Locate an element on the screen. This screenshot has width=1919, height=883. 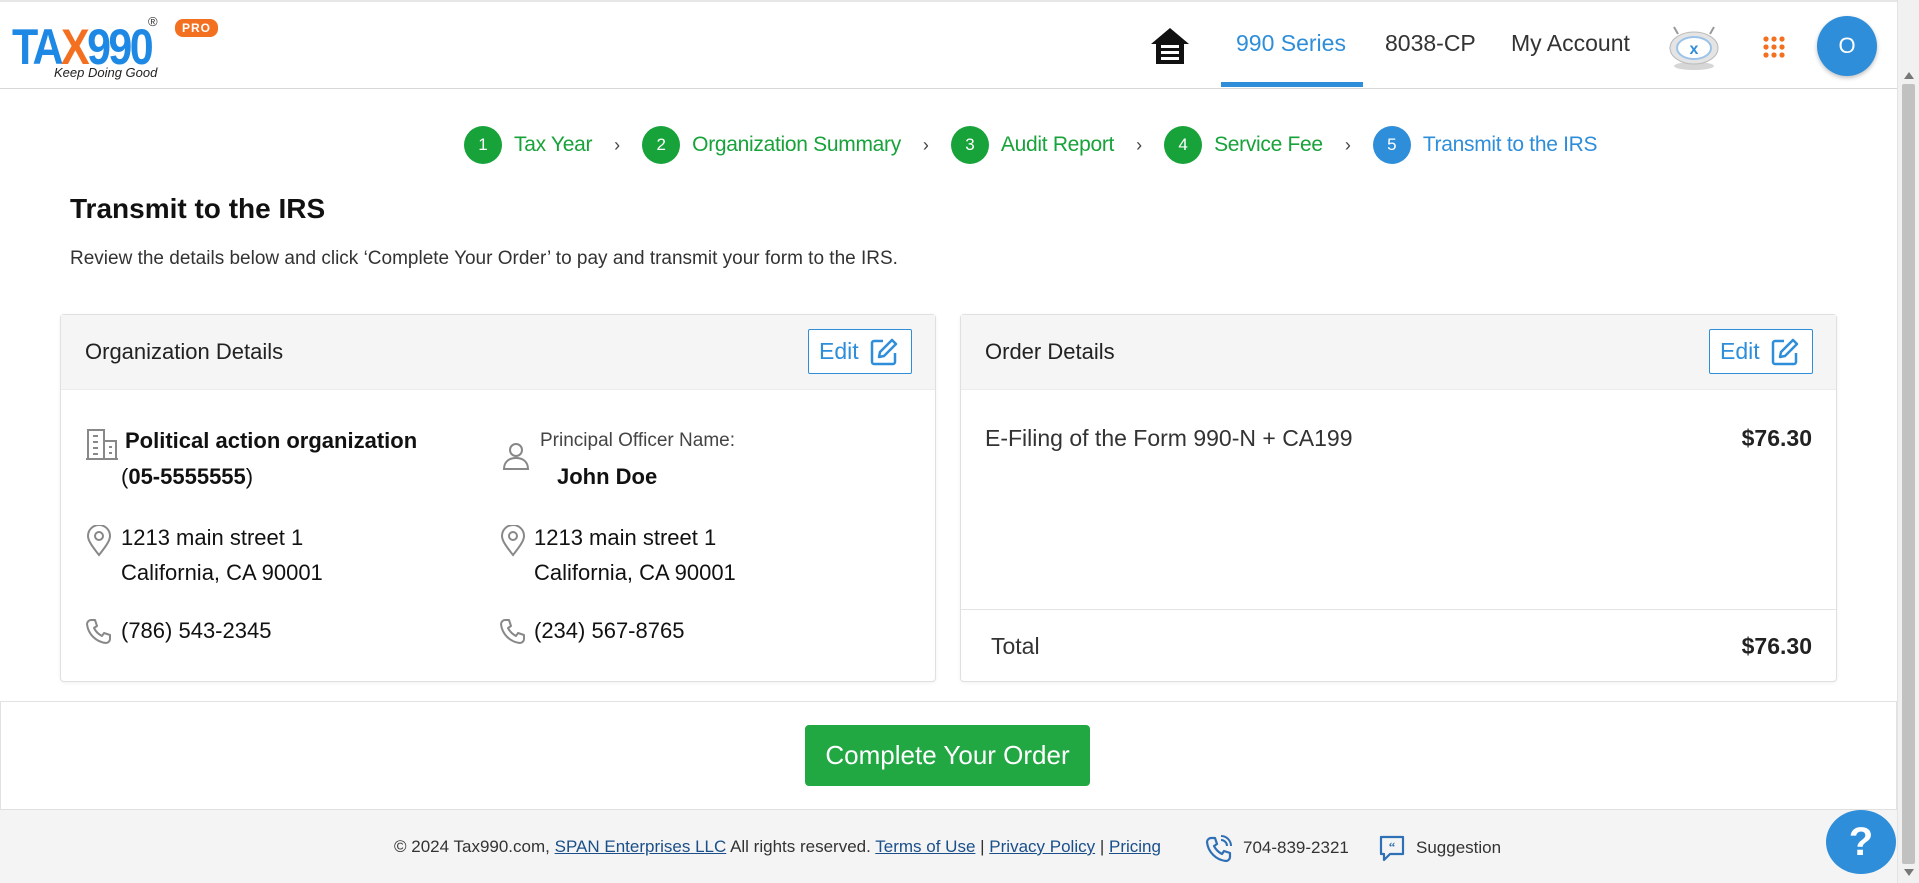
help-button: ? is located at coordinates (1861, 842).